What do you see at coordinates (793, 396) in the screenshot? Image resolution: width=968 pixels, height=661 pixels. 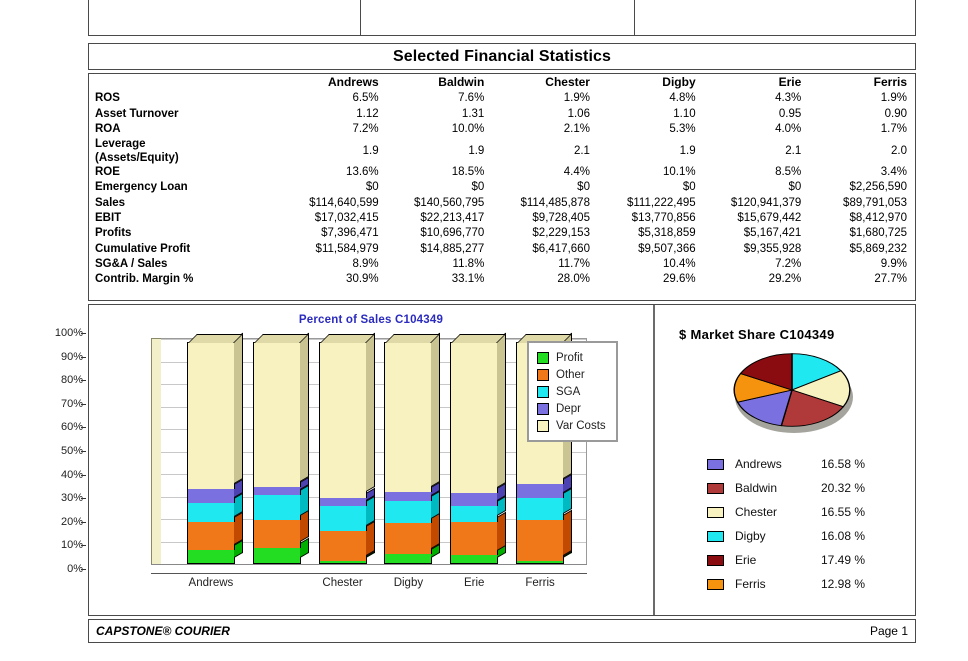 I see `pie-chart-graphic` at bounding box center [793, 396].